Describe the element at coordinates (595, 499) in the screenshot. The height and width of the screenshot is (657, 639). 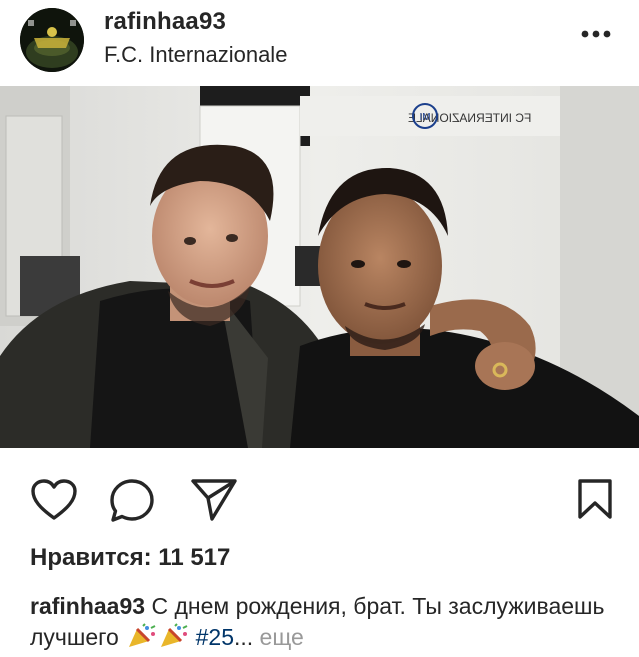
I see `bookmark-icon` at that location.